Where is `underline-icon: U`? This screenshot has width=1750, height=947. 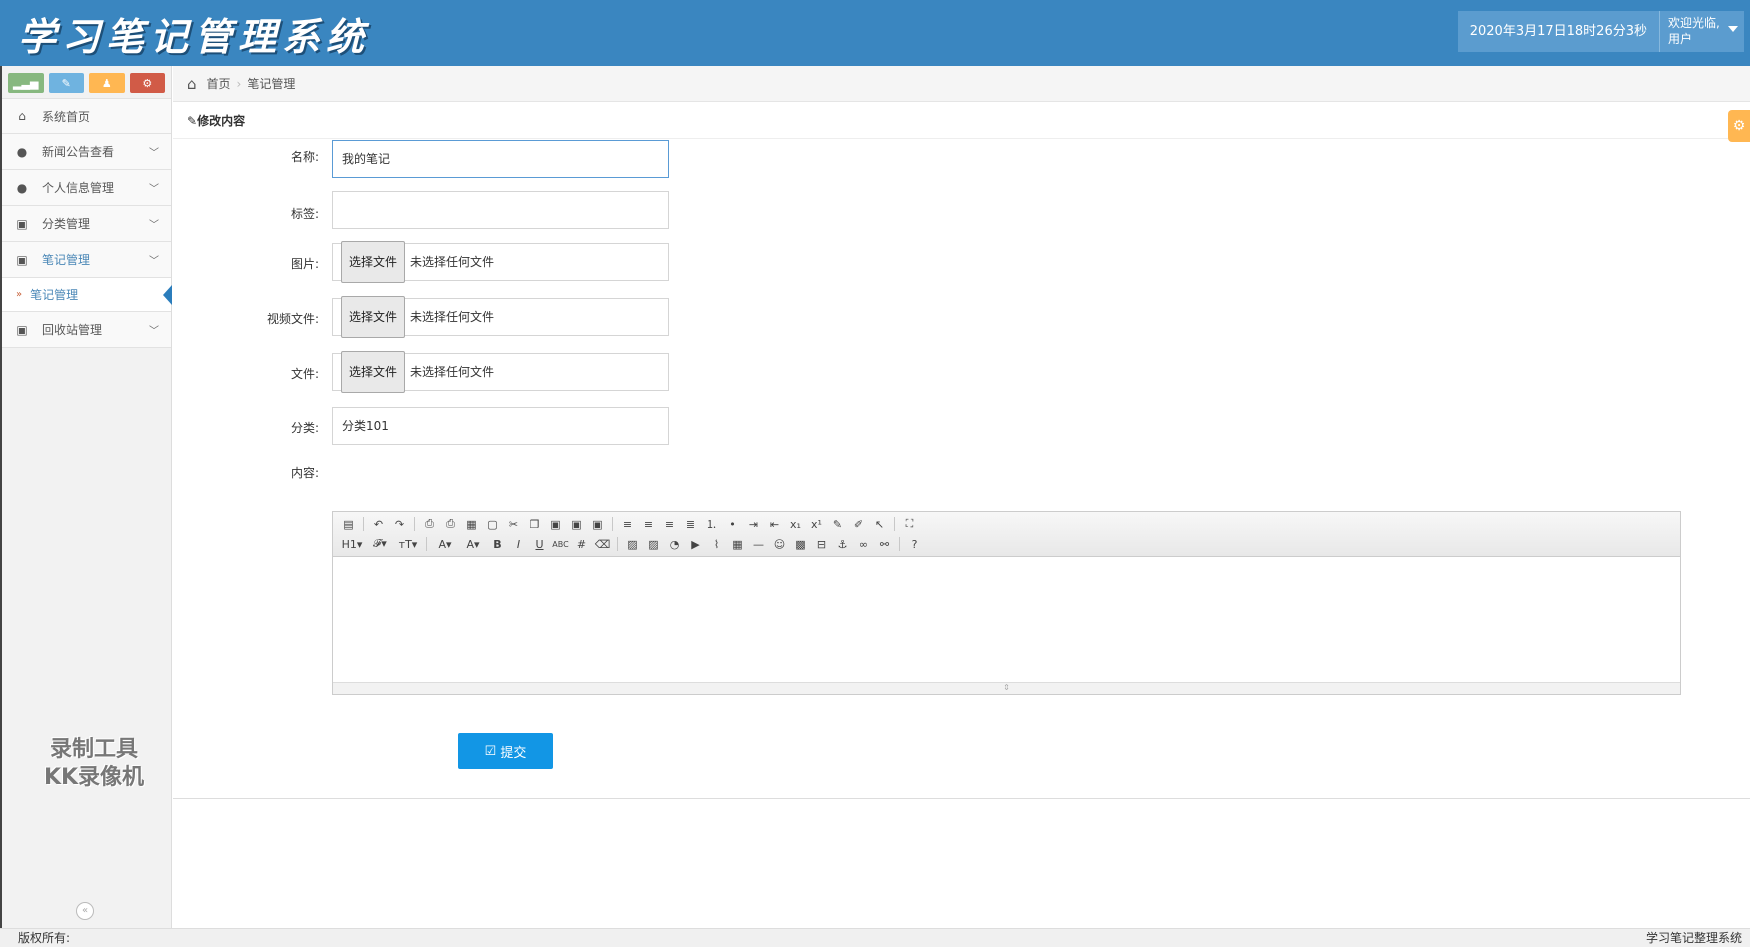 underline-icon: U is located at coordinates (539, 544).